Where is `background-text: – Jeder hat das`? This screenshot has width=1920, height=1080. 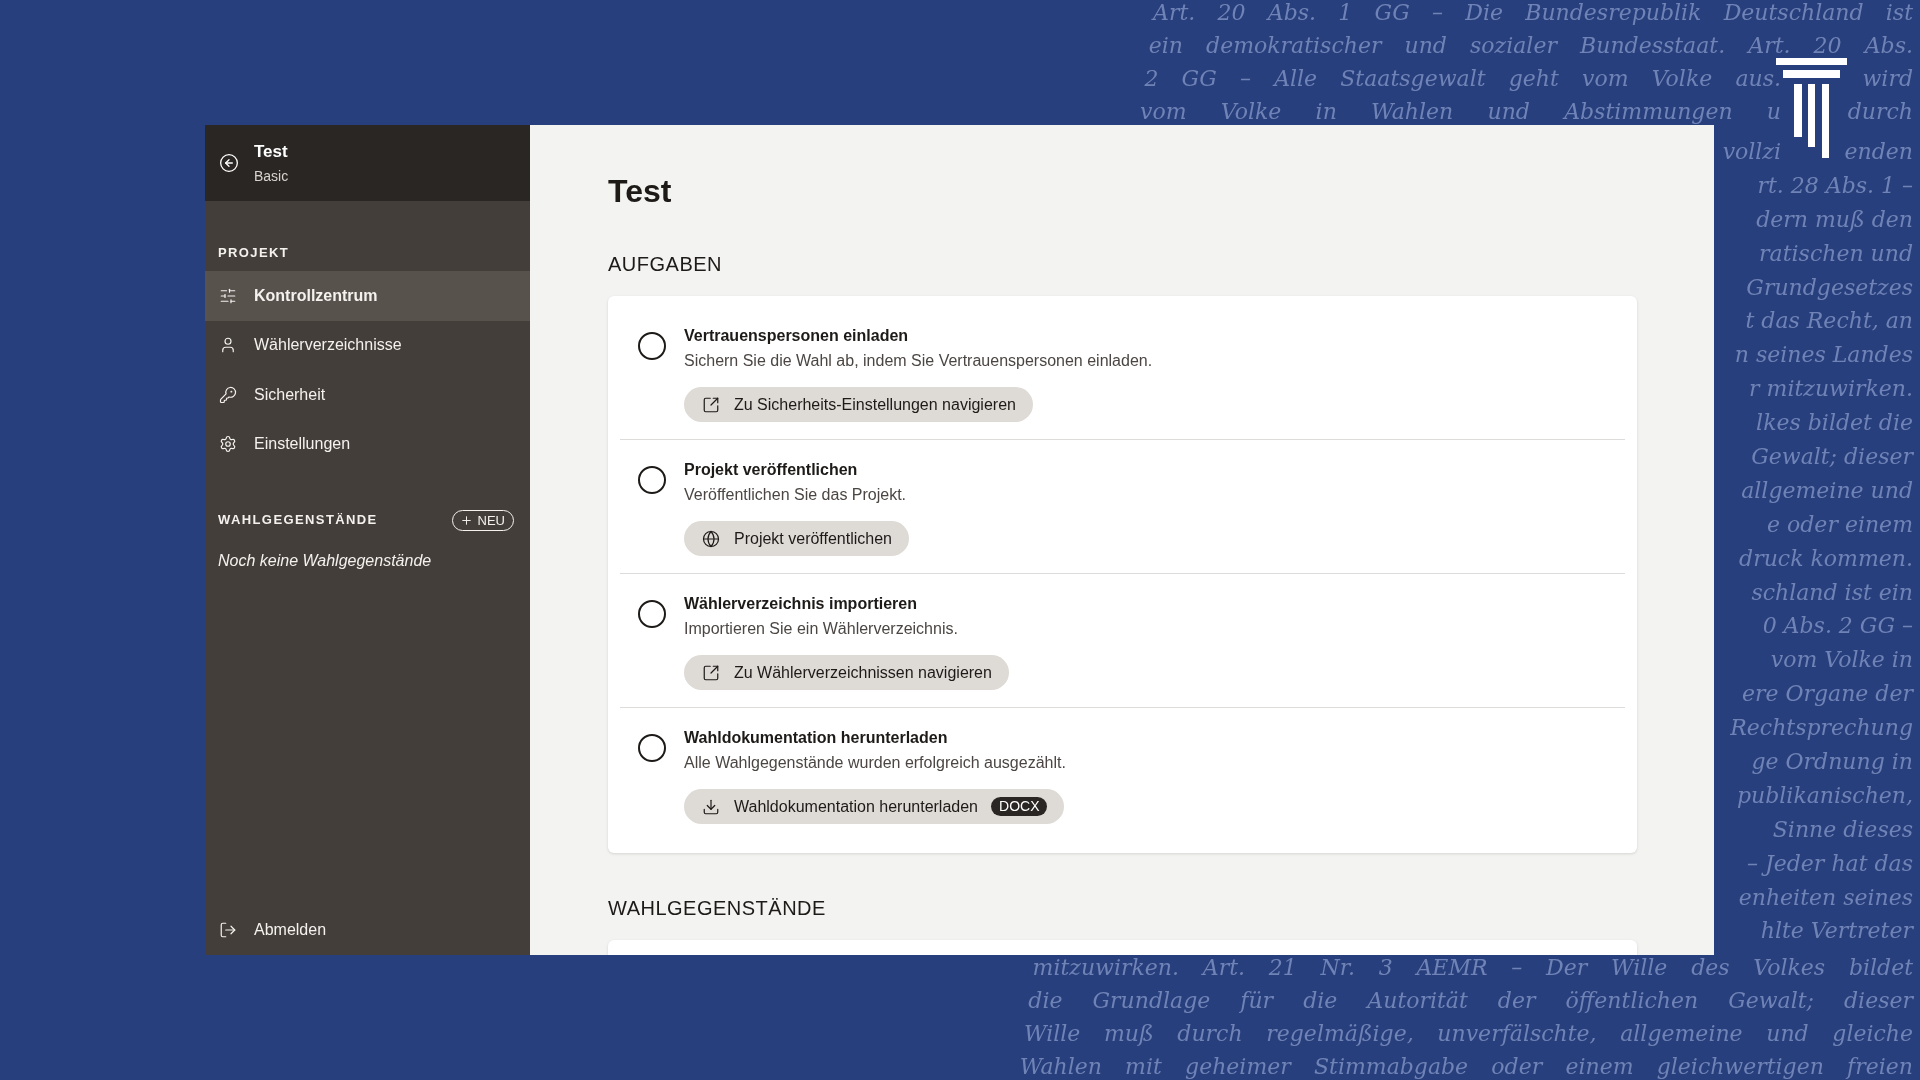
background-text: – Jeder hat das is located at coordinates (1829, 863).